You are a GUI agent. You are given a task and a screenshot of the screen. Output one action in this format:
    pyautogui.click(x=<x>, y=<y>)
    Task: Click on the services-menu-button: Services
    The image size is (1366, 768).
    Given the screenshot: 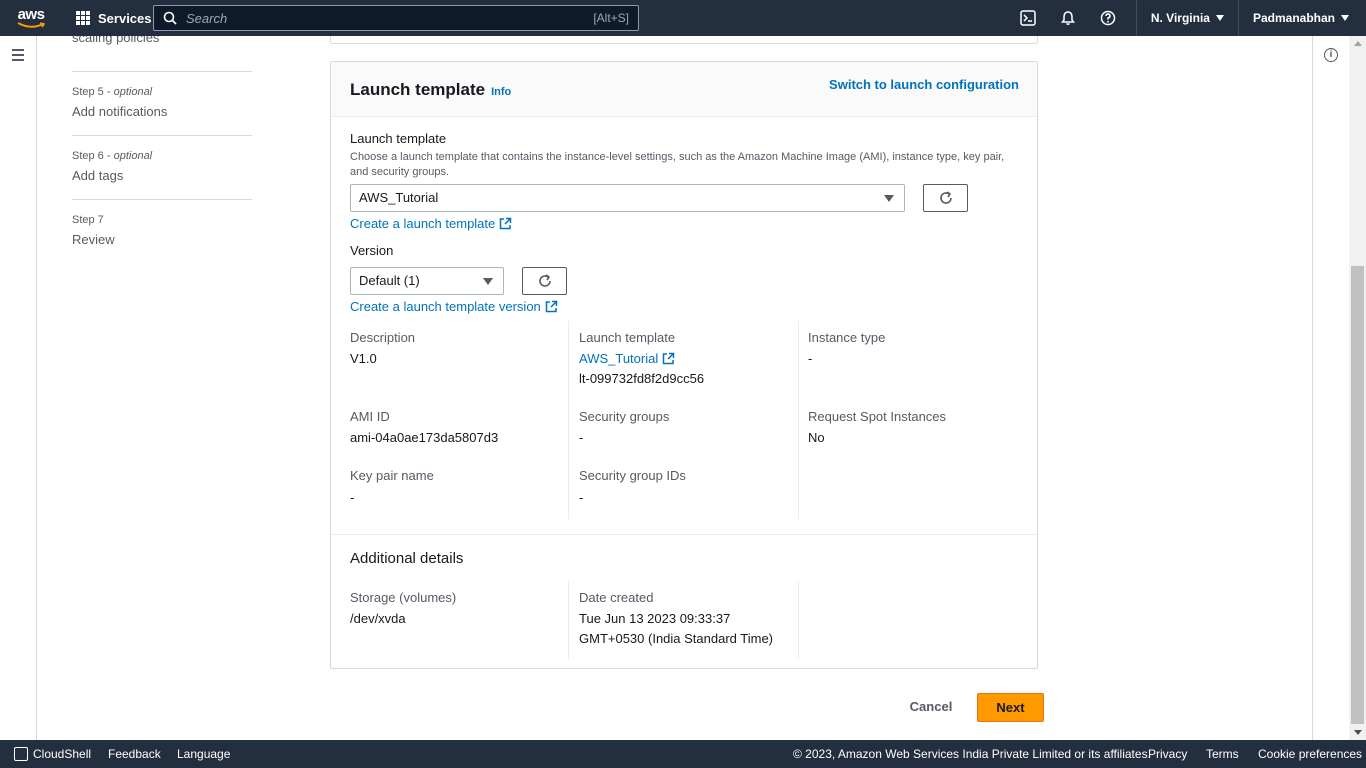 What is the action you would take?
    pyautogui.click(x=114, y=18)
    